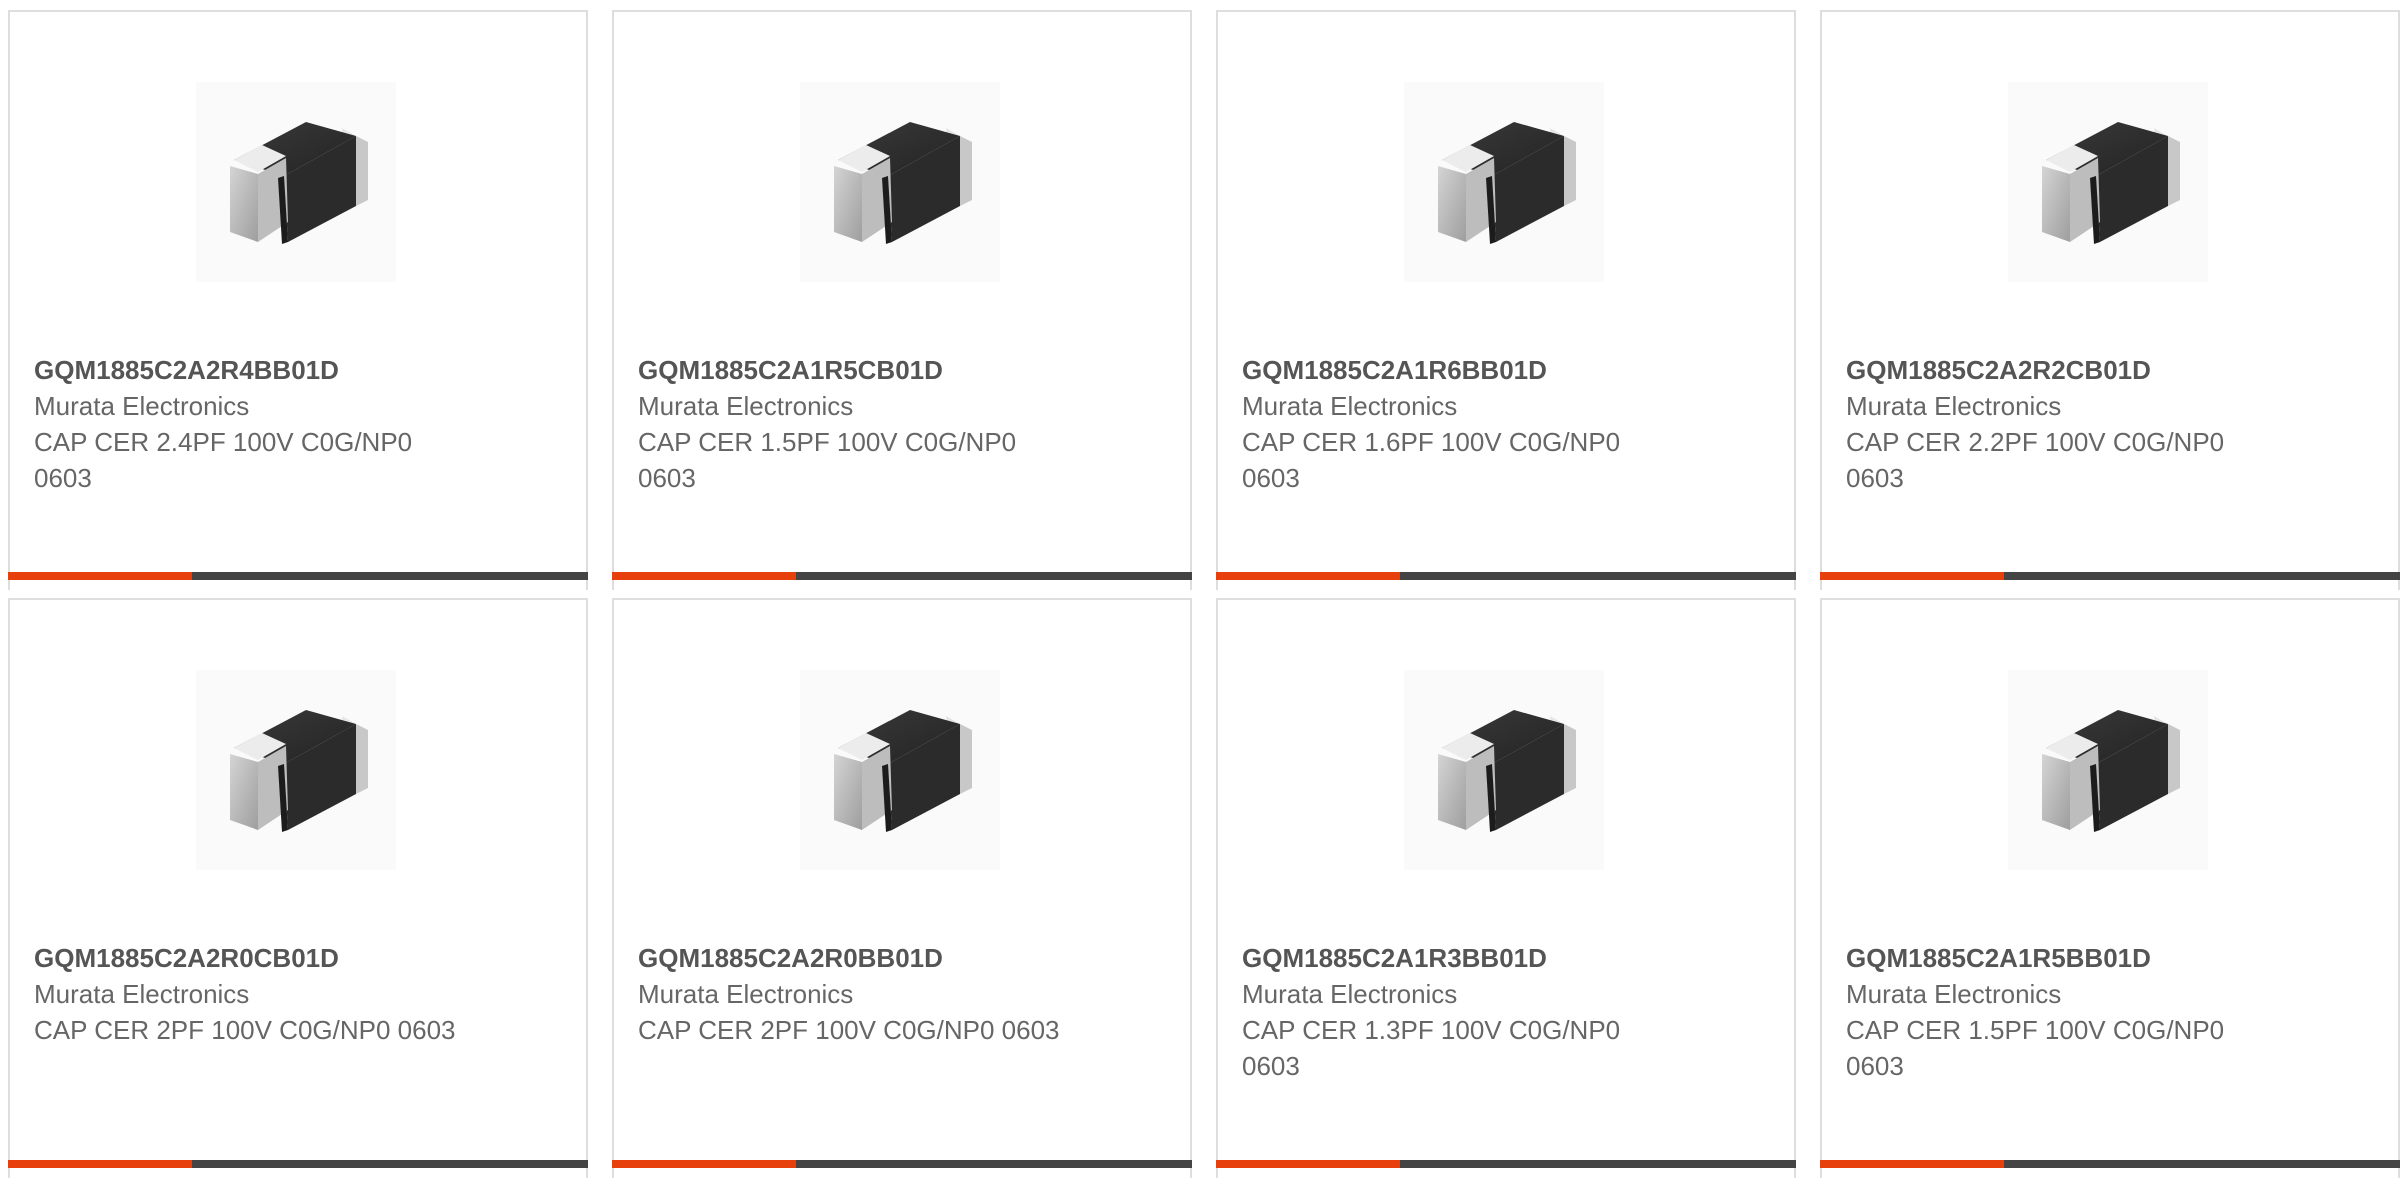 The width and height of the screenshot is (2400, 1178). Describe the element at coordinates (2112, 370) in the screenshot. I see `part-number: GQM1885C2A2R2CB01D` at that location.